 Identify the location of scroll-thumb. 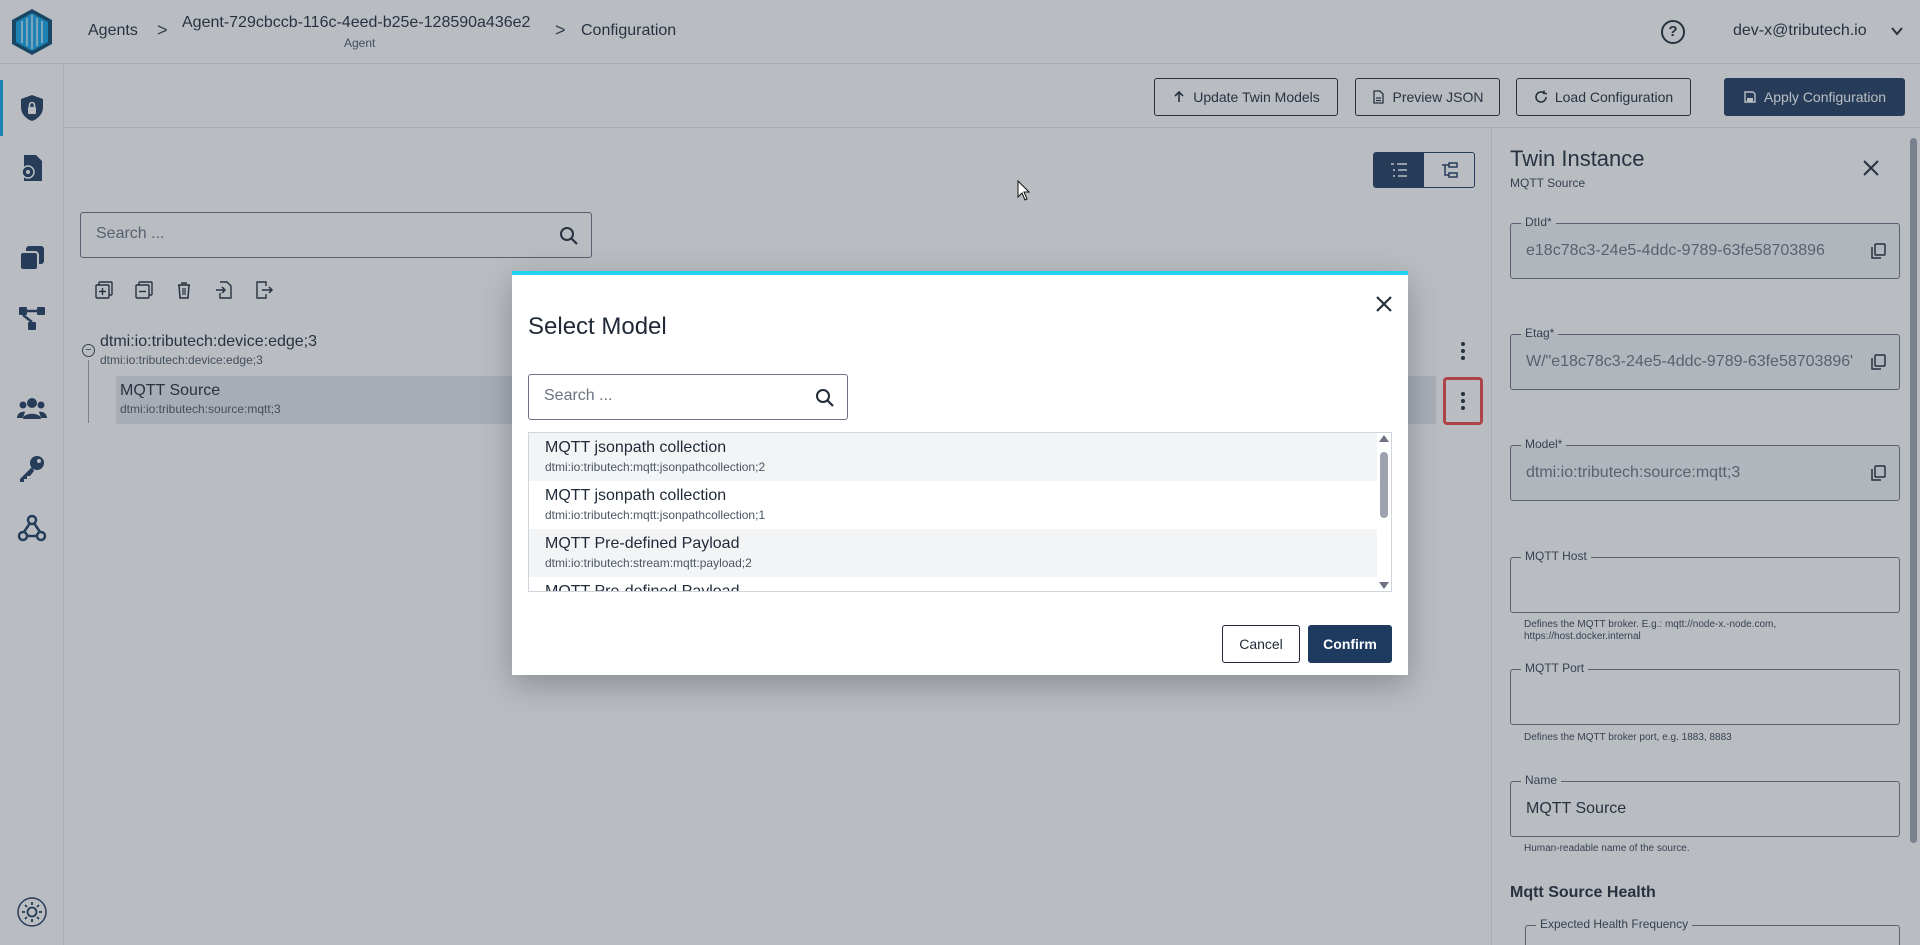
(1384, 485).